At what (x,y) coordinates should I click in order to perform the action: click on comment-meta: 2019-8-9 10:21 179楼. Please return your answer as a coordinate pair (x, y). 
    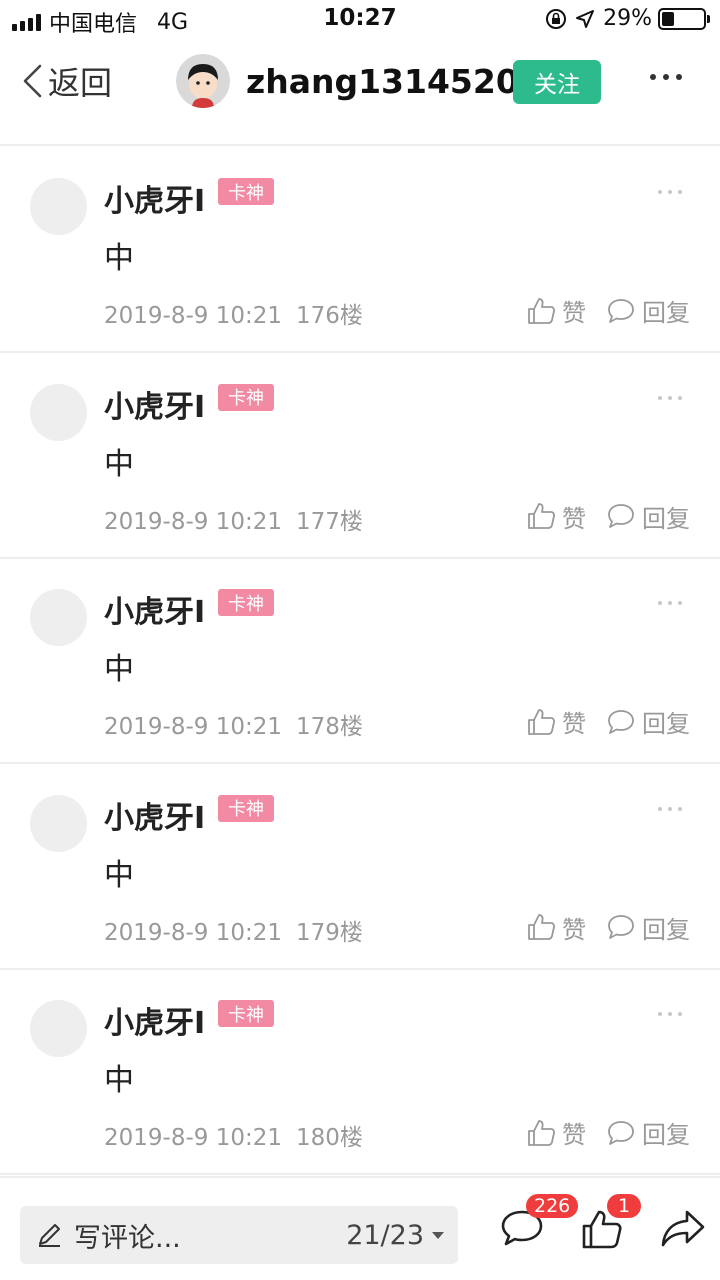
    Looking at the image, I should click on (233, 930).